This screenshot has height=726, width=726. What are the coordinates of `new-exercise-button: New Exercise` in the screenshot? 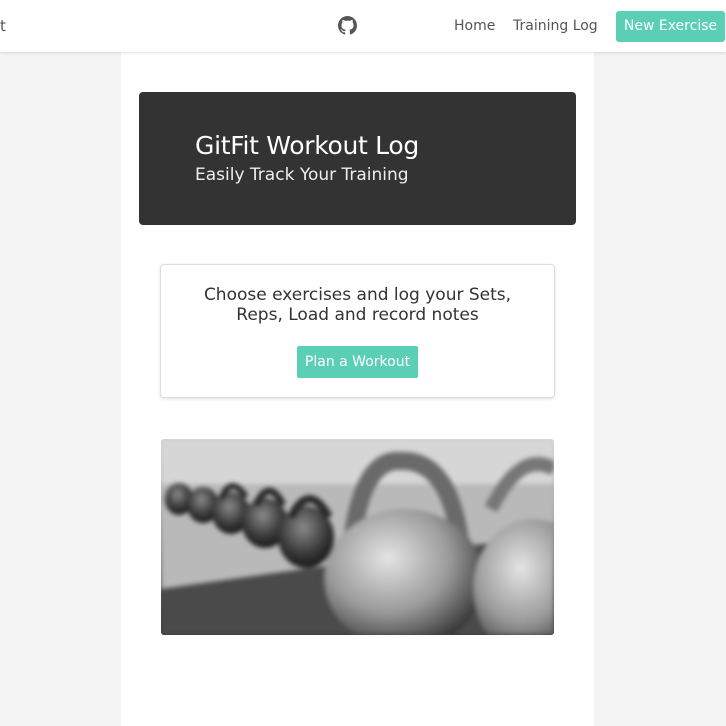 It's located at (670, 26).